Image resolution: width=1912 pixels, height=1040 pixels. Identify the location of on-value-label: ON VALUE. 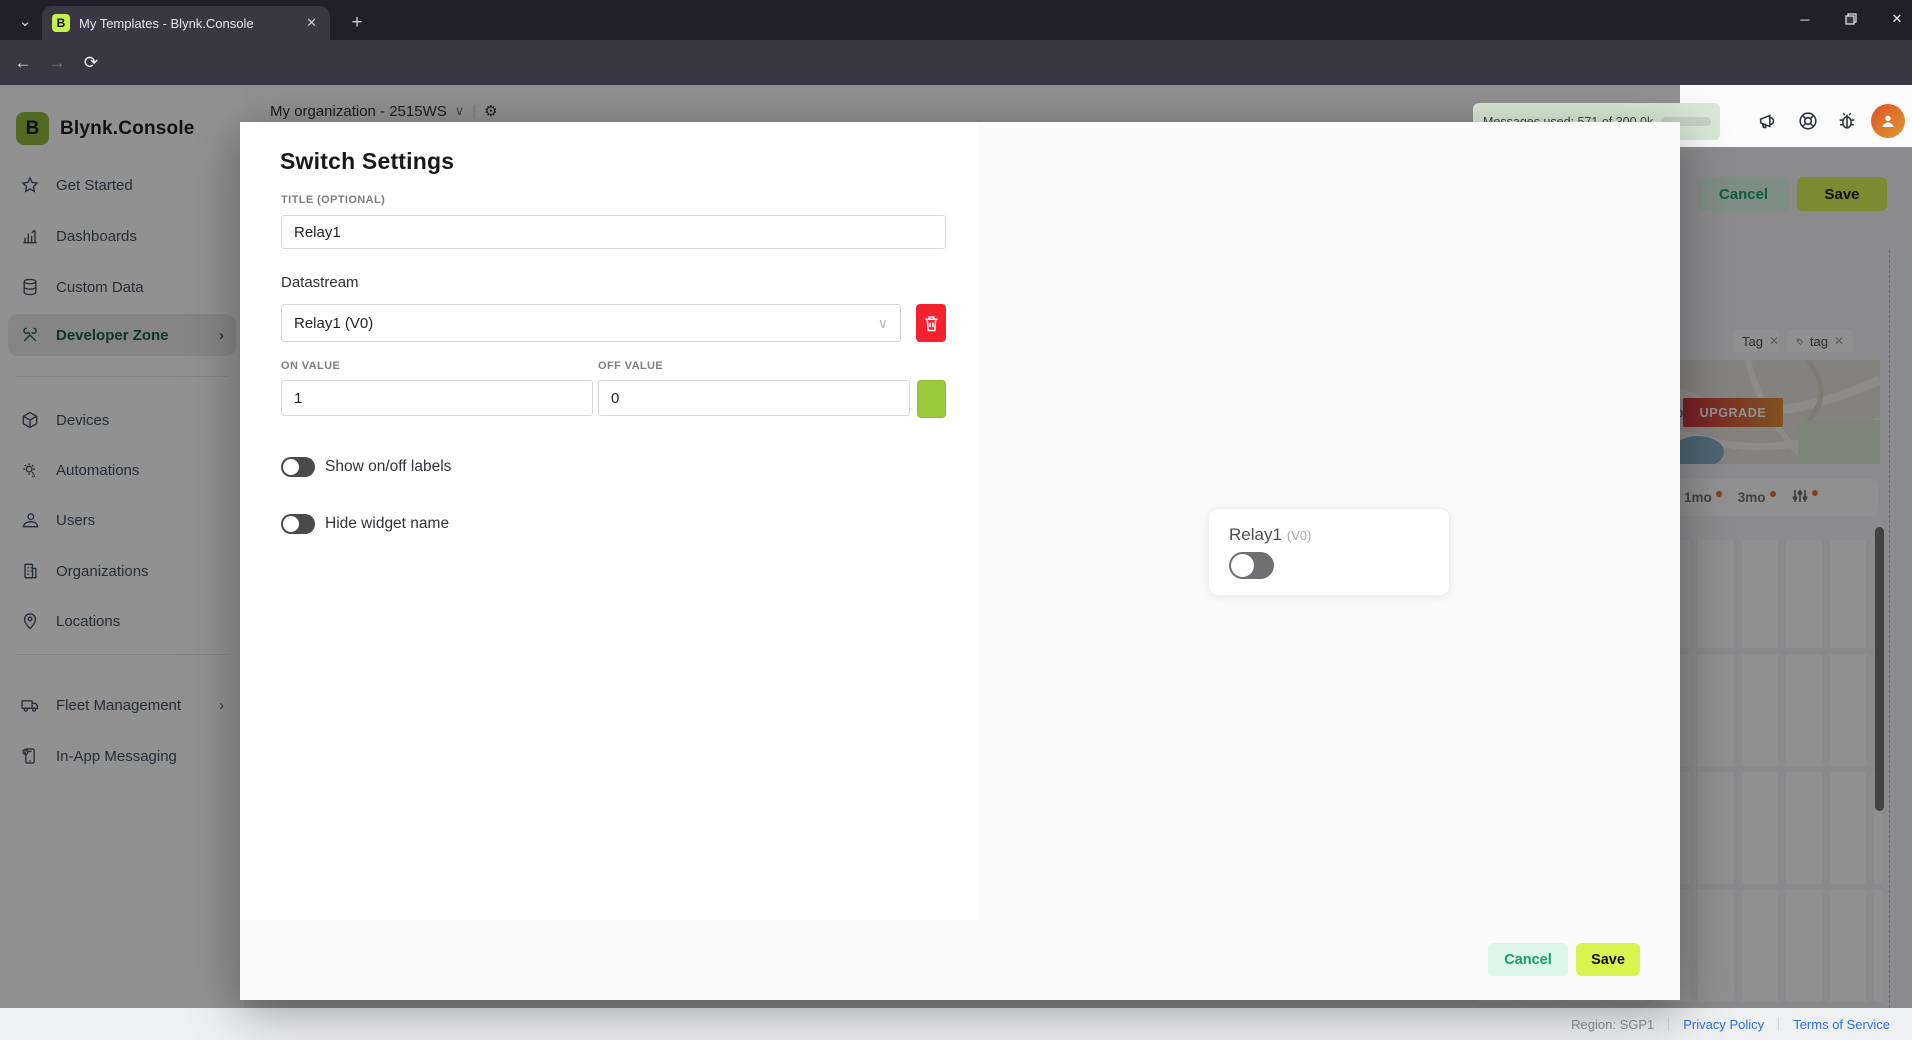
(311, 366).